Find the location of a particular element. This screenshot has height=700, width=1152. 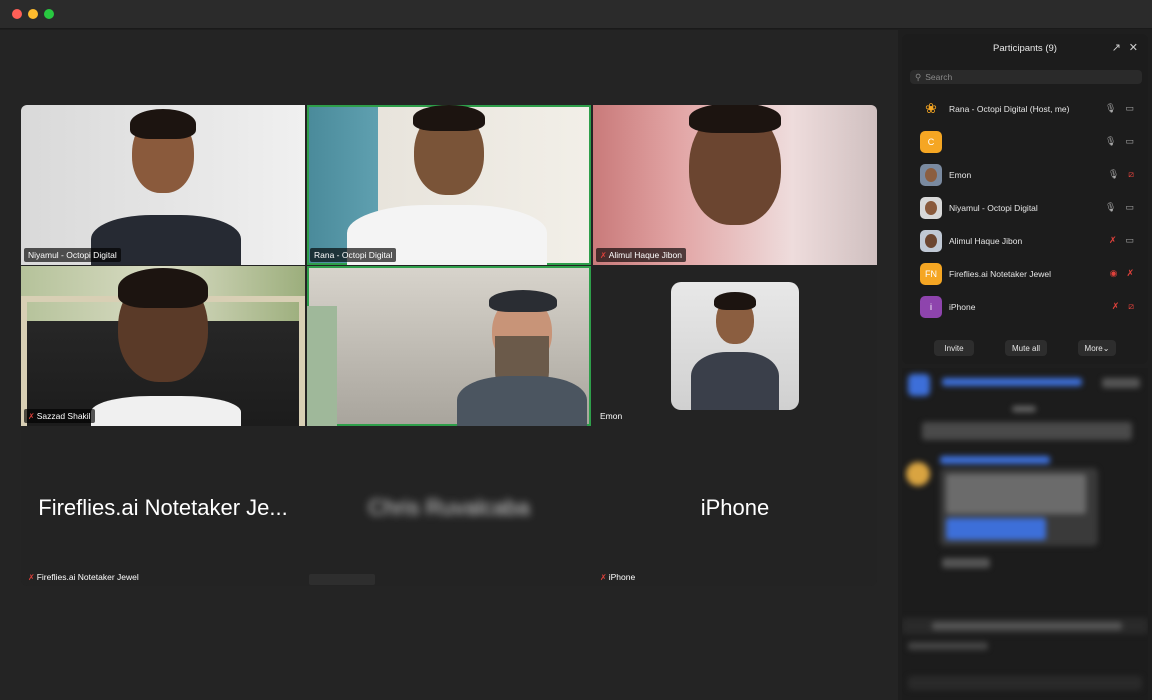

participant-name-tag: ✗ Fireflies.ai Notetaker Jewel is located at coordinates (83, 577).